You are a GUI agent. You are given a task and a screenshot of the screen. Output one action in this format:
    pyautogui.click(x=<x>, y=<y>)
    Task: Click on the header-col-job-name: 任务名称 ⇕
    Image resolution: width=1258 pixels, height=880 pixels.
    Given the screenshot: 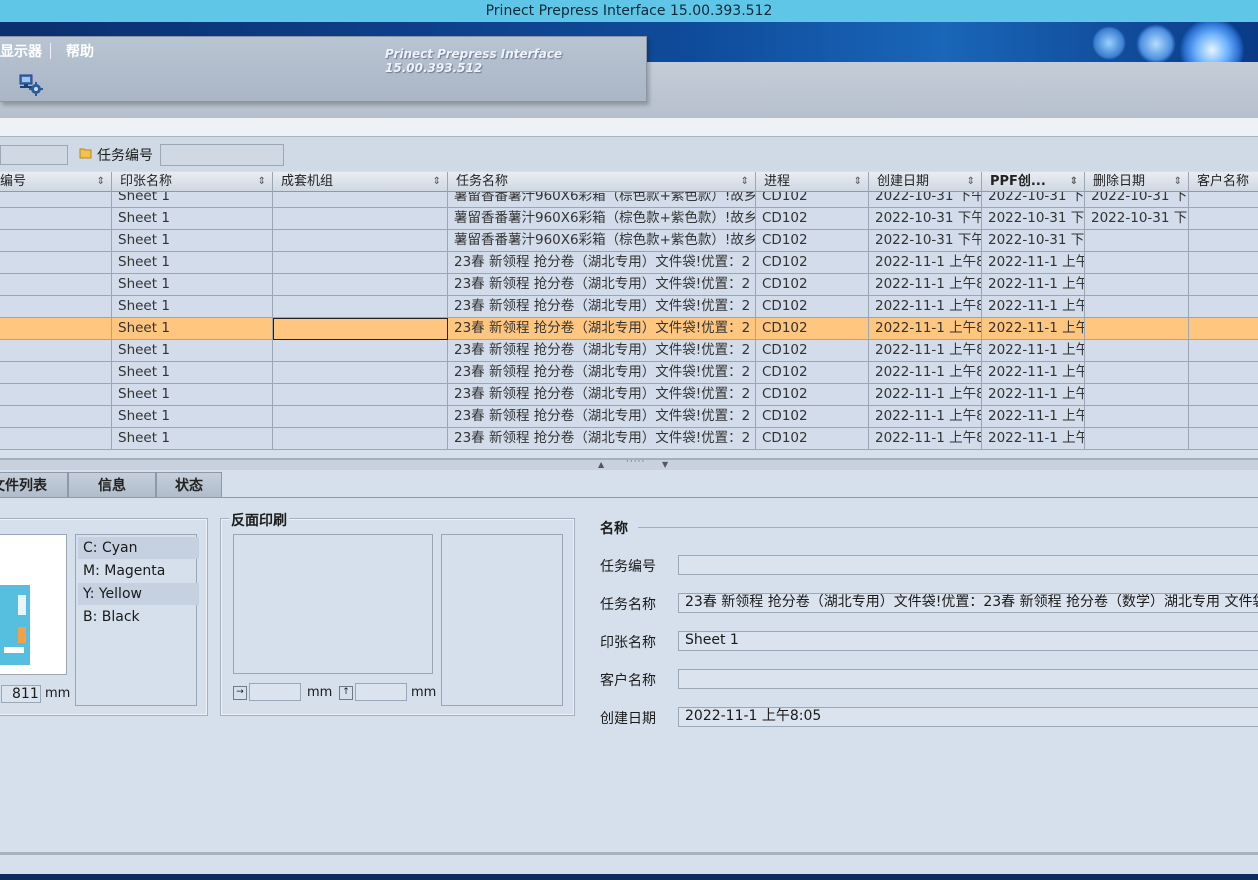 What is the action you would take?
    pyautogui.click(x=602, y=182)
    